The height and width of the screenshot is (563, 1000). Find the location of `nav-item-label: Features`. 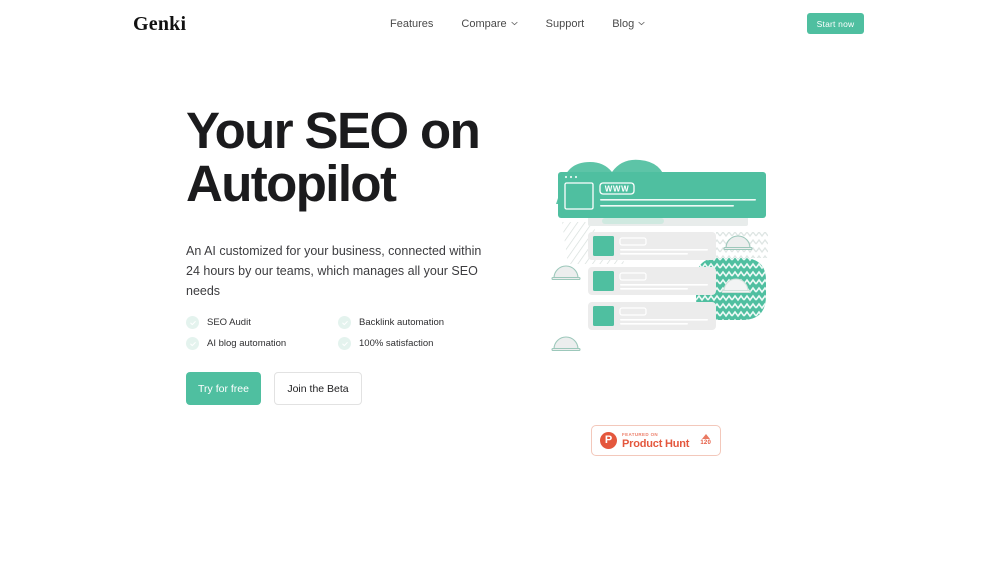

nav-item-label: Features is located at coordinates (412, 24).